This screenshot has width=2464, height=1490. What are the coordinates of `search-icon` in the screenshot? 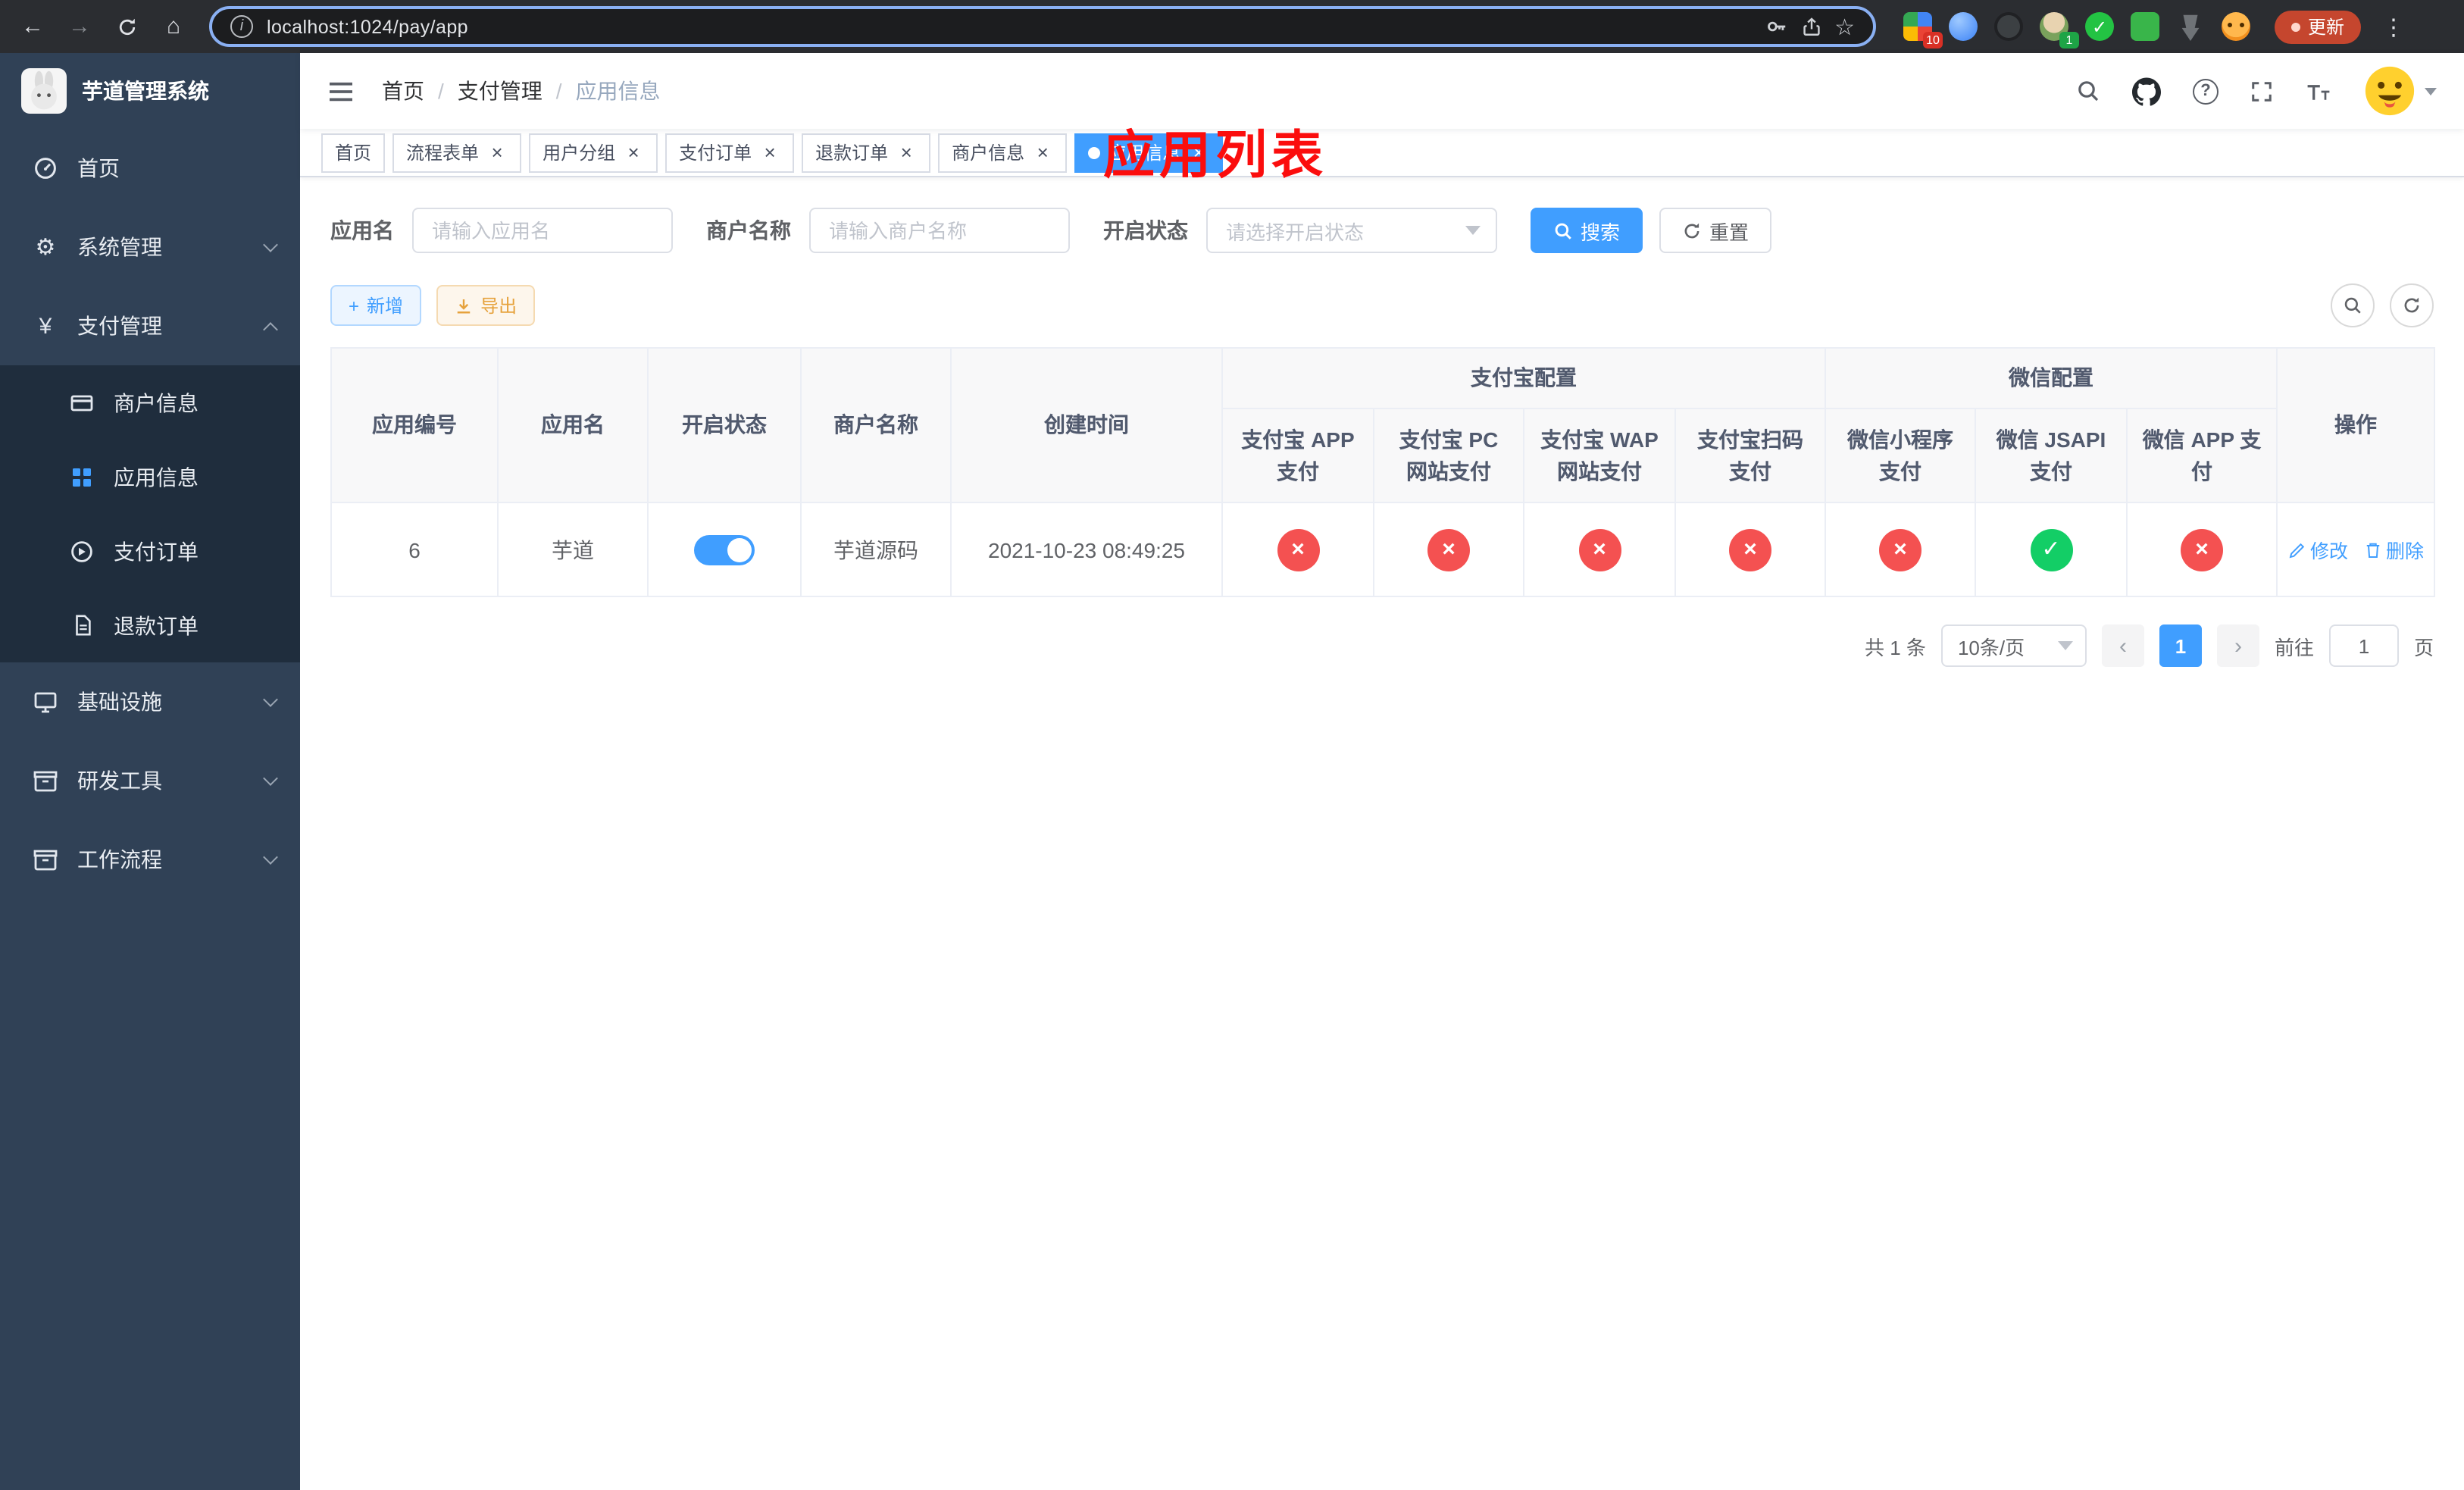 It's located at (2088, 91).